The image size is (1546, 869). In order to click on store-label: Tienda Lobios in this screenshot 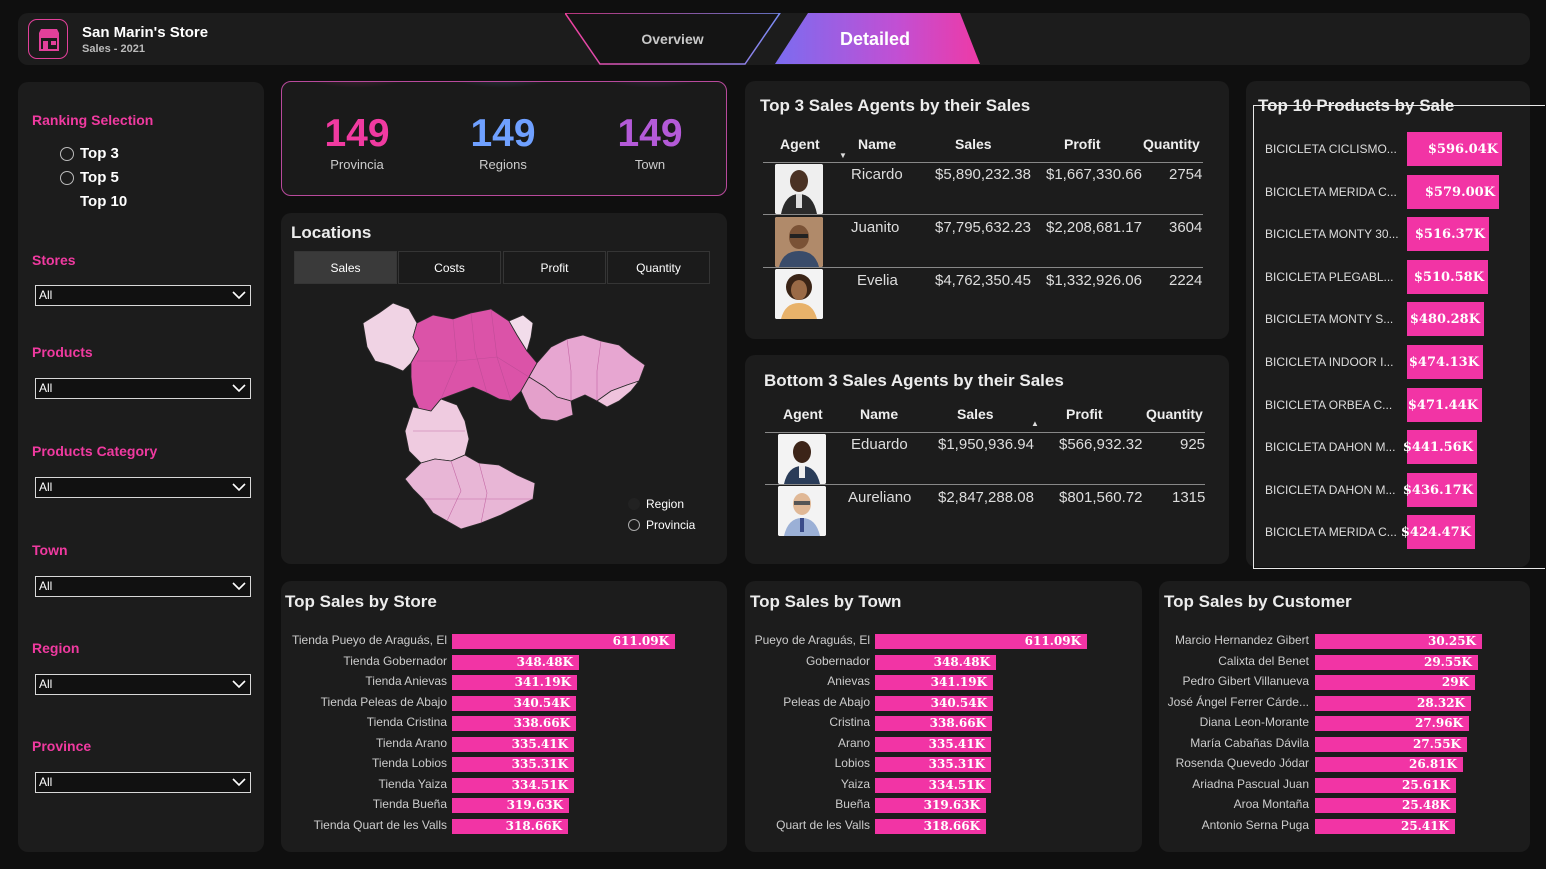, I will do `click(409, 763)`.